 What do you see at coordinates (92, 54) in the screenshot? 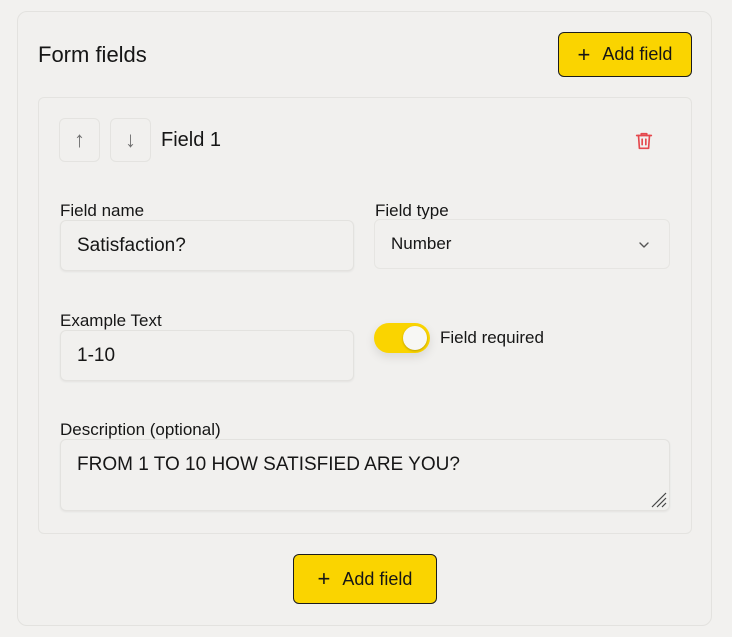
I see `panel-title: Form fields` at bounding box center [92, 54].